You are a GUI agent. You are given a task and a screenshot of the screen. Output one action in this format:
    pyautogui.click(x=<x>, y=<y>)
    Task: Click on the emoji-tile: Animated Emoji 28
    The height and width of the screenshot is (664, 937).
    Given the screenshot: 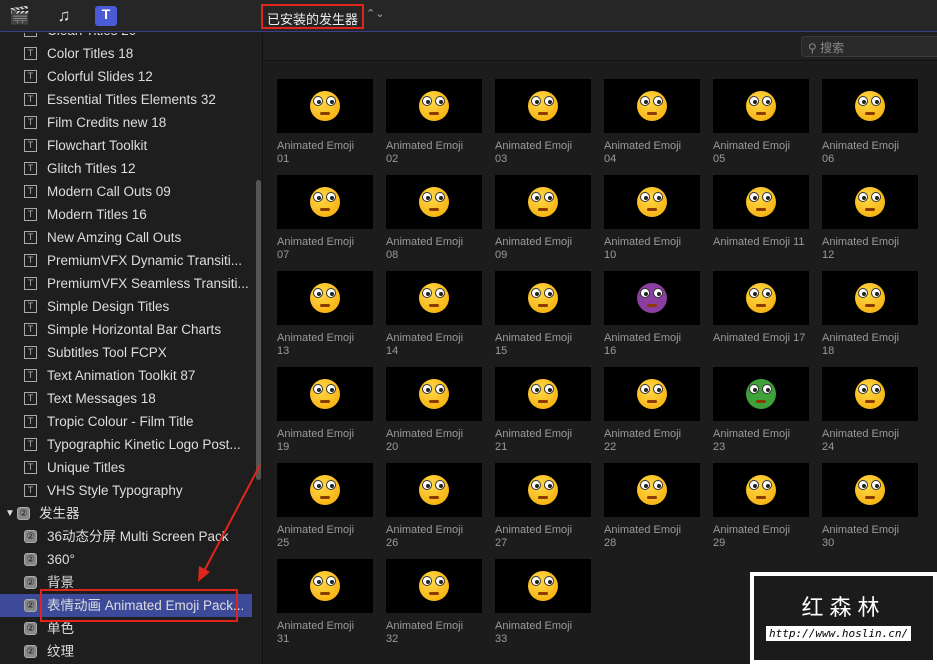 What is the action you would take?
    pyautogui.click(x=652, y=506)
    